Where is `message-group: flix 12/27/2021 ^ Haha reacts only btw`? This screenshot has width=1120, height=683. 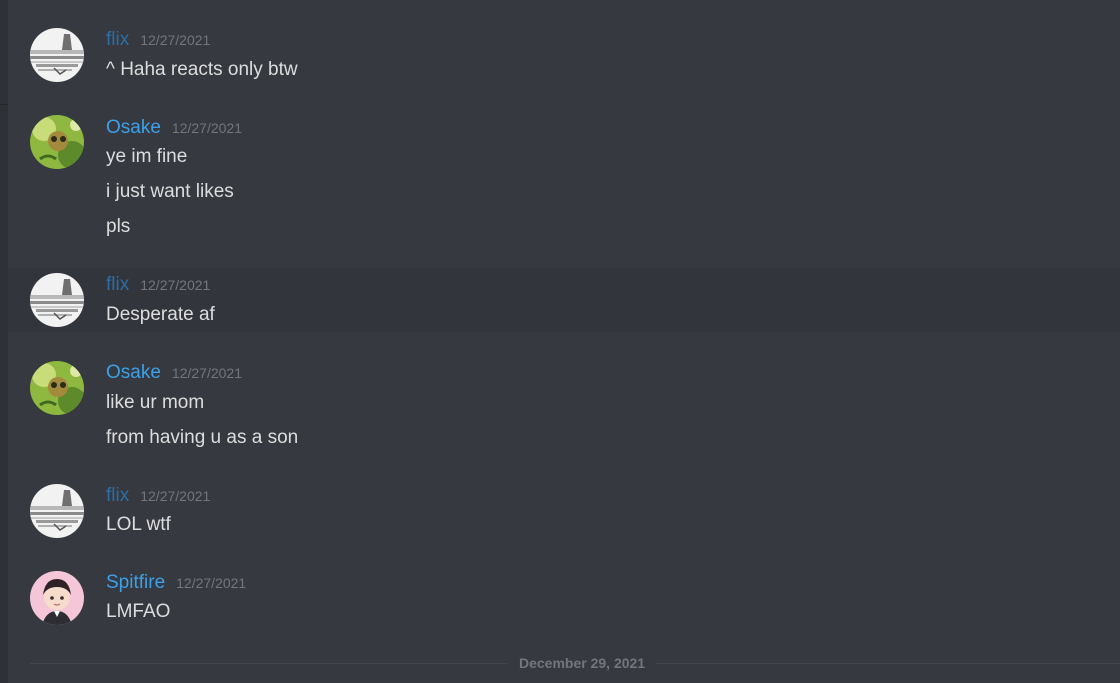
message-group: flix 12/27/2021 ^ Haha reacts only btw is located at coordinates (564, 55).